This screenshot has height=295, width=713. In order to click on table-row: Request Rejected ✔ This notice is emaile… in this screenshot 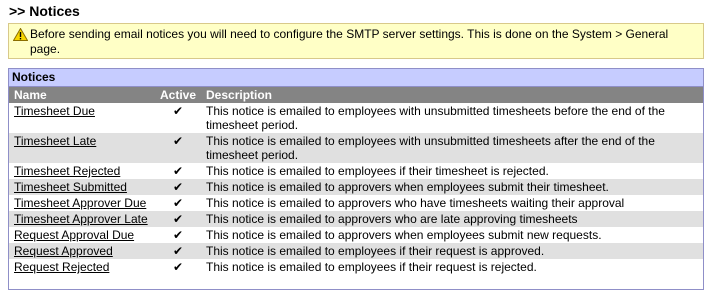, I will do `click(356, 267)`.